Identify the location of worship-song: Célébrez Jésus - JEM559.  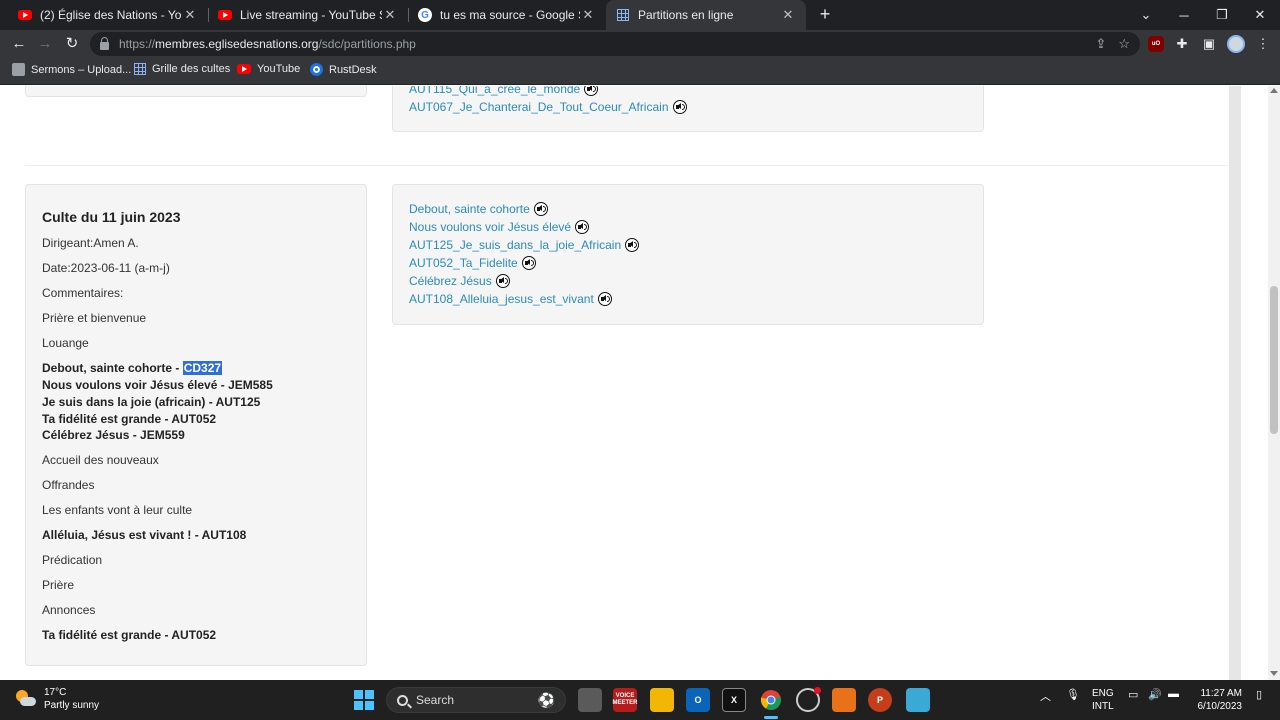
(113, 435).